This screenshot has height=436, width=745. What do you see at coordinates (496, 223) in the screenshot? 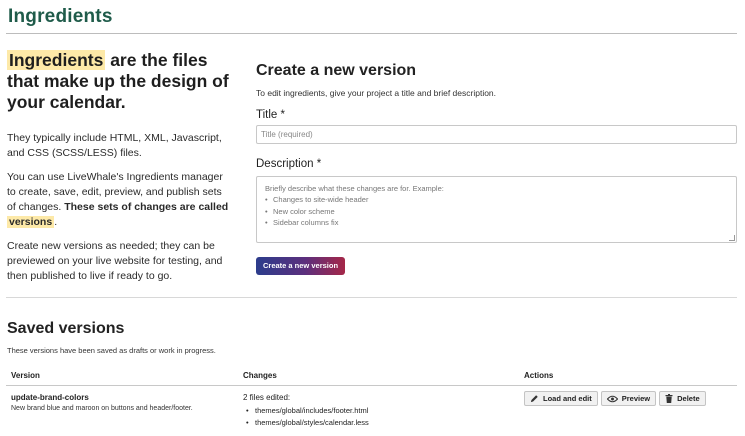
I see `description-example: Sidebar columns fix` at bounding box center [496, 223].